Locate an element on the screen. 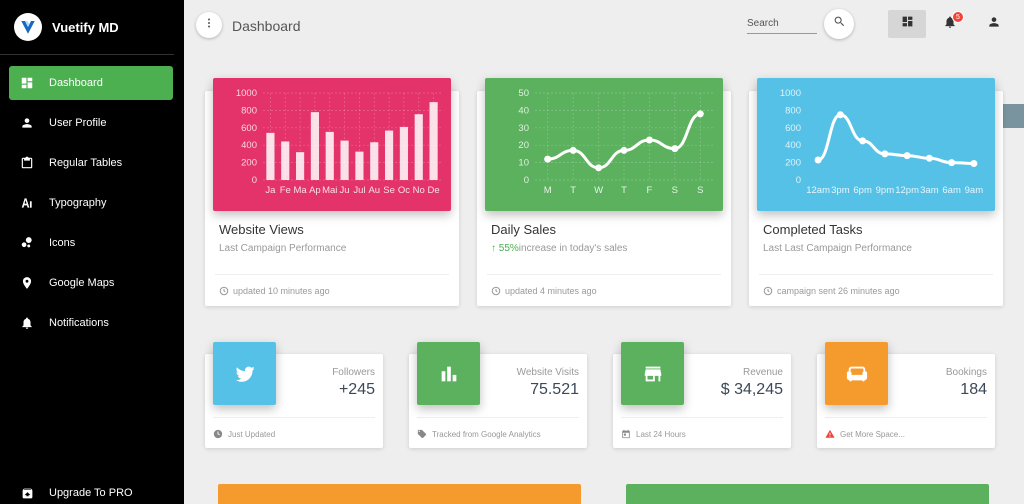  y-tick-label: 600 is located at coordinates (249, 128).